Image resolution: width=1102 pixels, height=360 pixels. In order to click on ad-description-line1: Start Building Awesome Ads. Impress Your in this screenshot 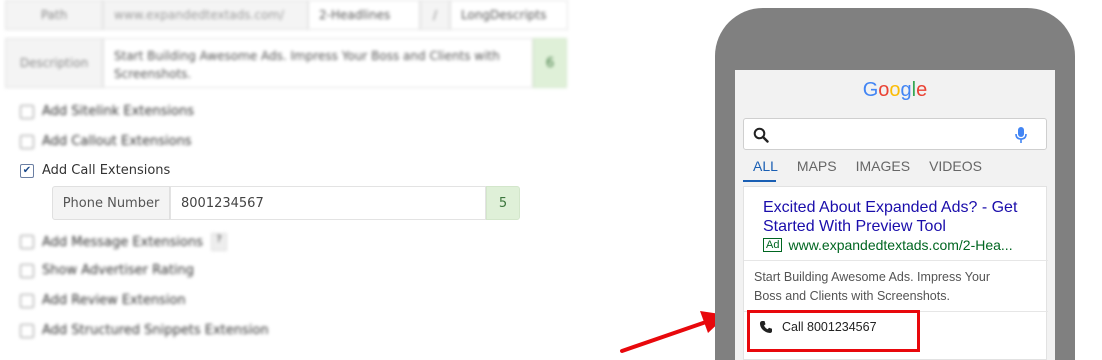, I will do `click(872, 277)`.